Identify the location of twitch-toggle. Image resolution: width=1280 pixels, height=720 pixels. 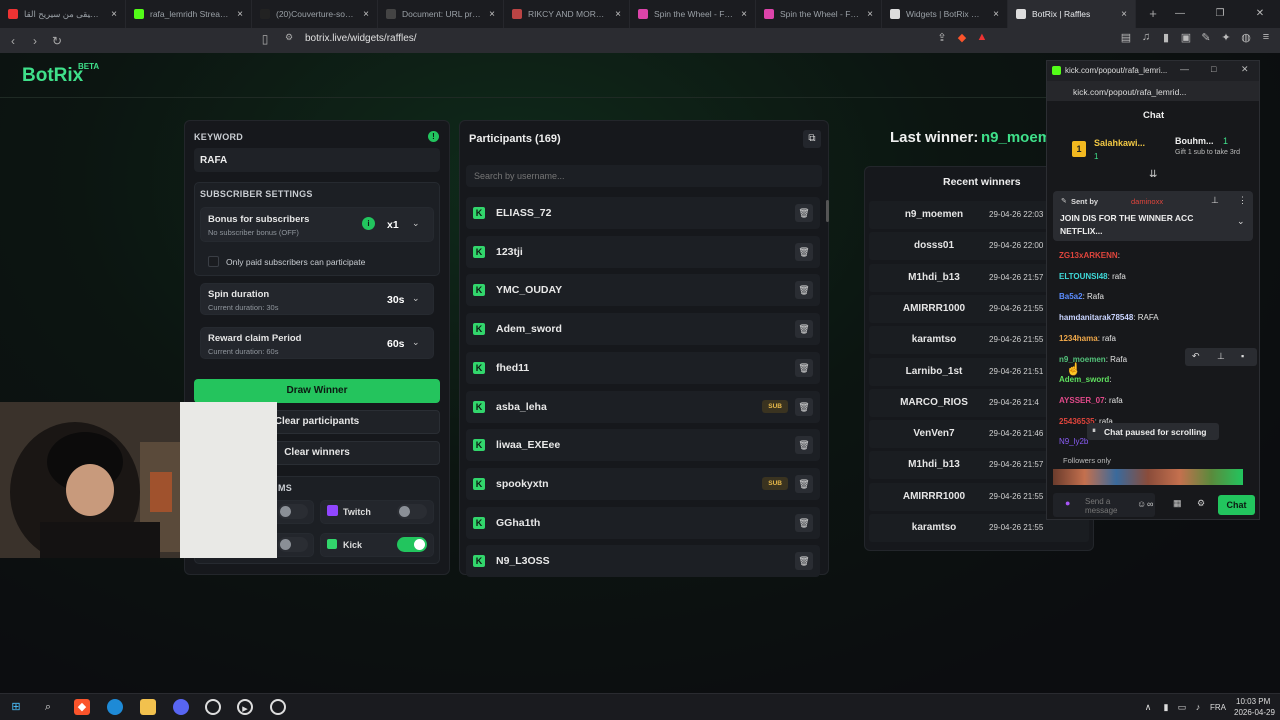
(412, 511).